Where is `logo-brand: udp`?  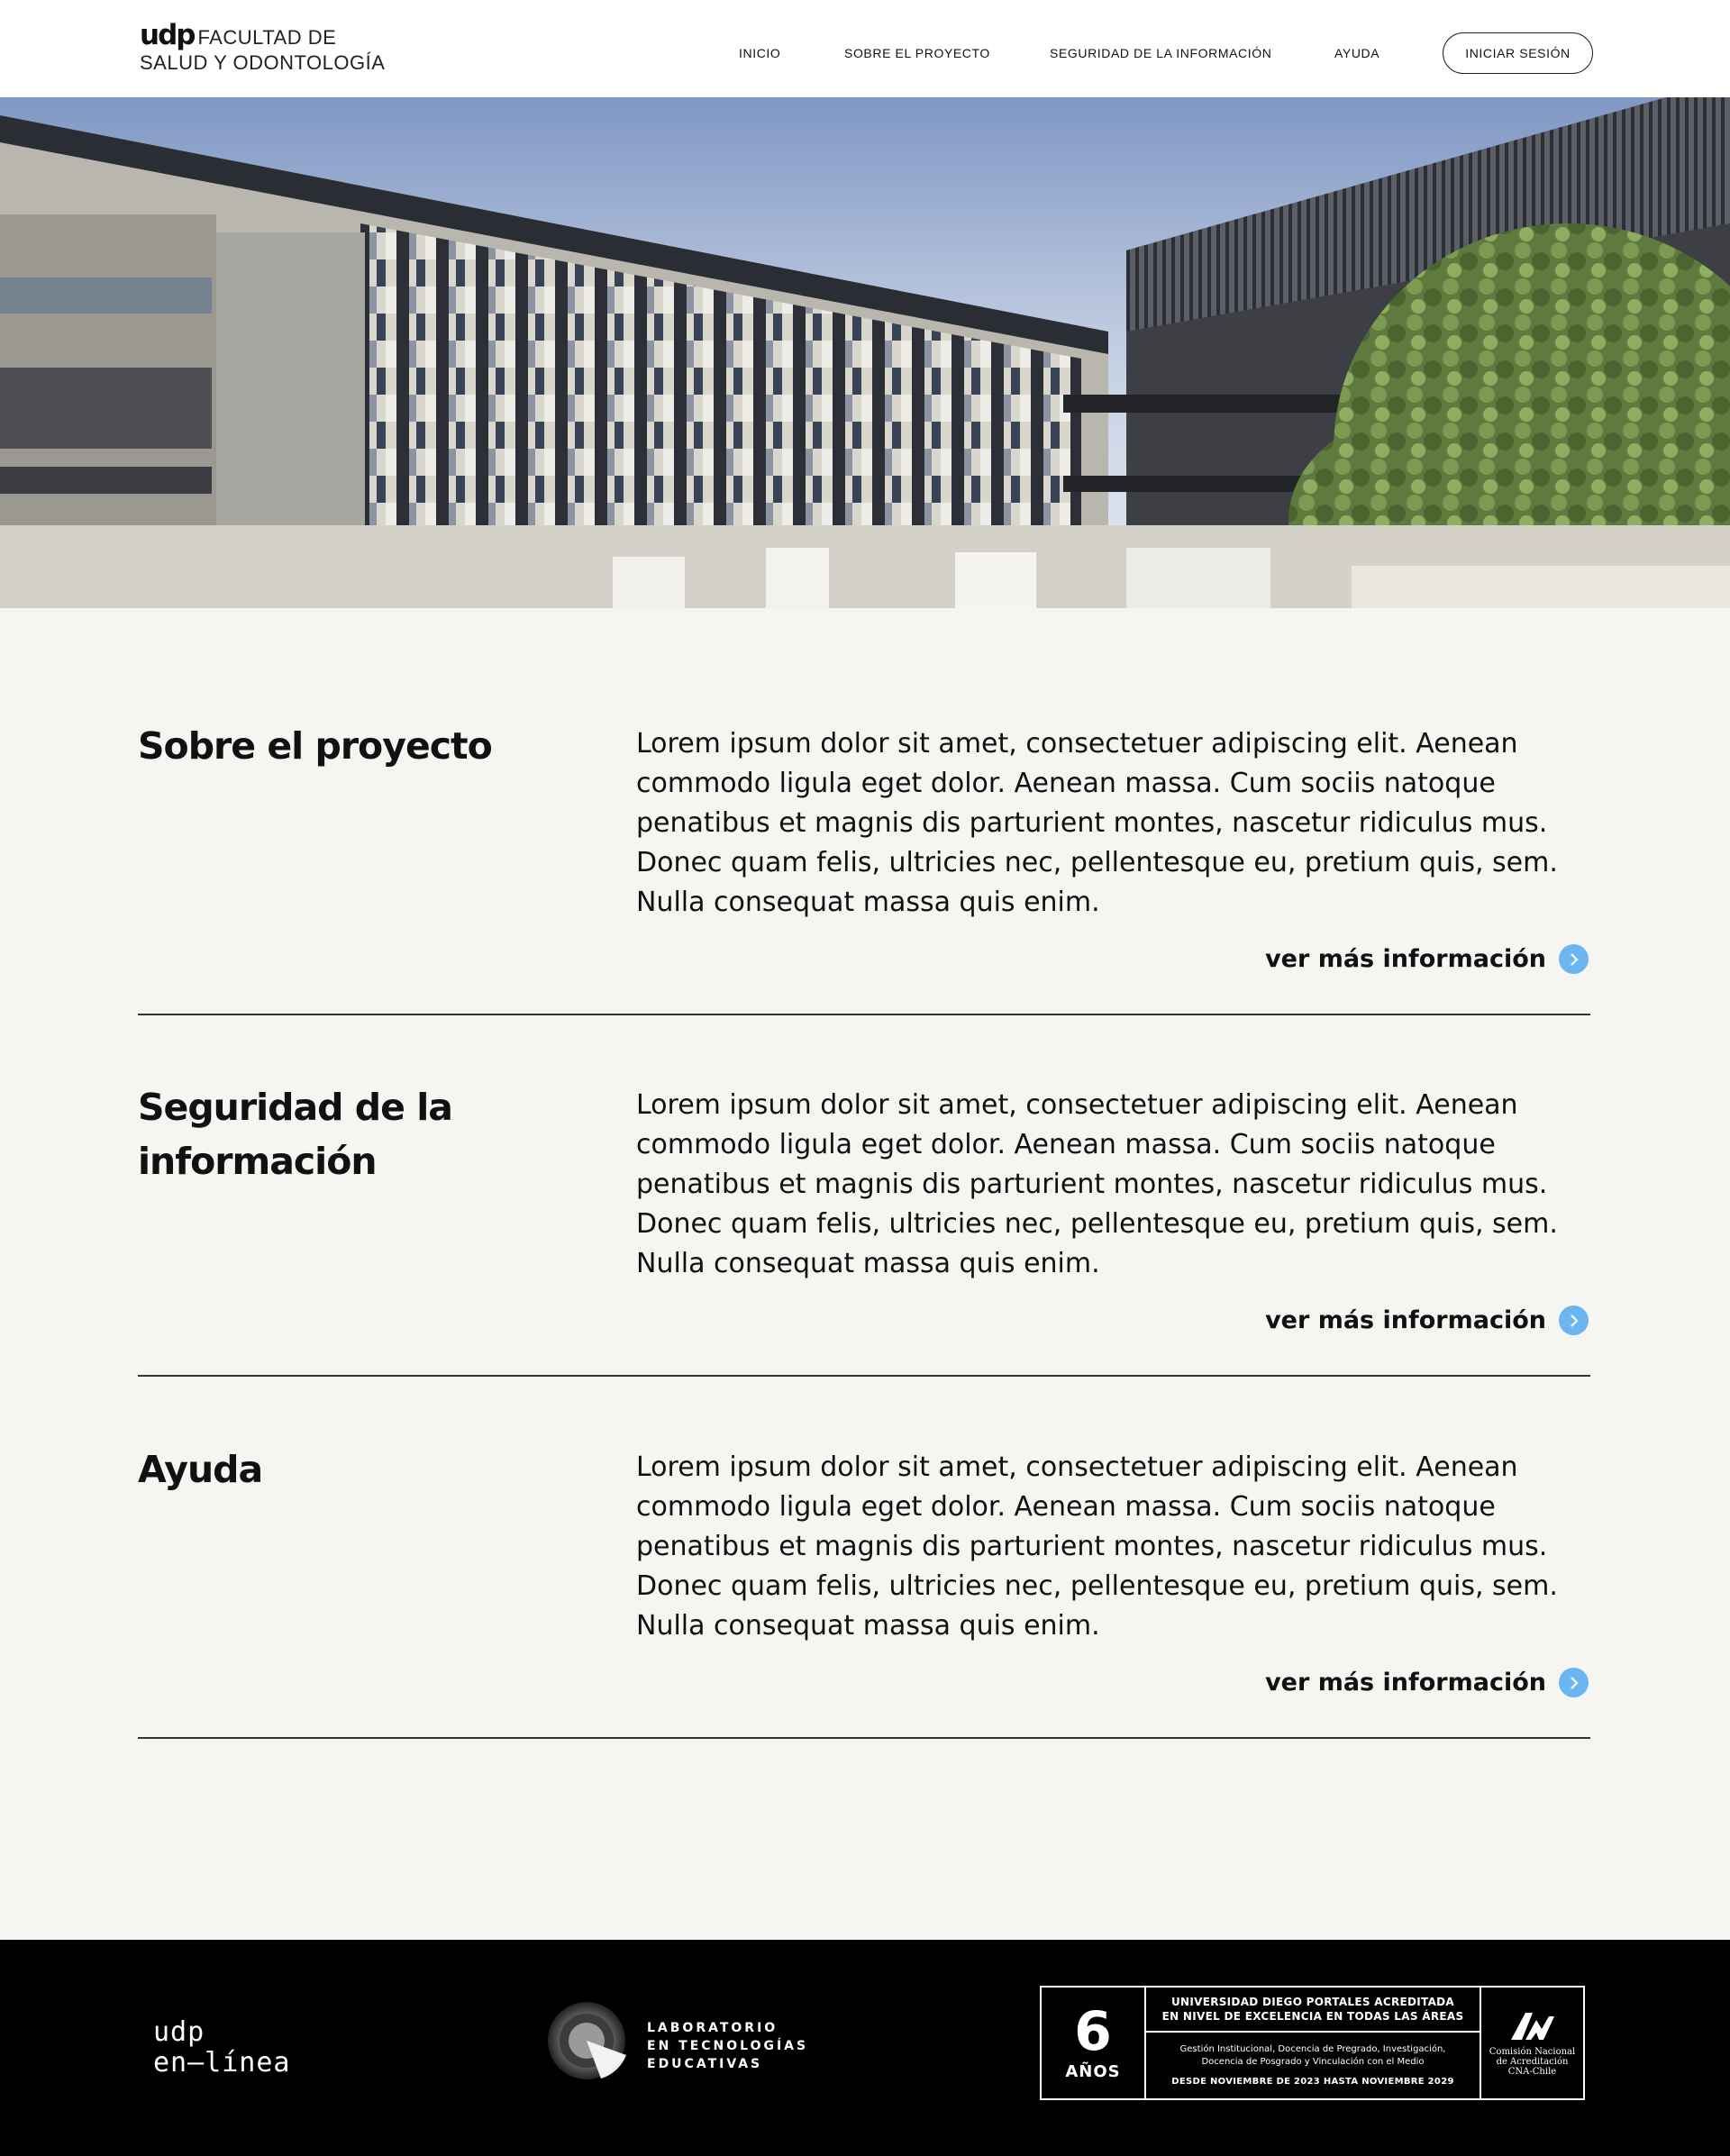
logo-brand: udp is located at coordinates (168, 35).